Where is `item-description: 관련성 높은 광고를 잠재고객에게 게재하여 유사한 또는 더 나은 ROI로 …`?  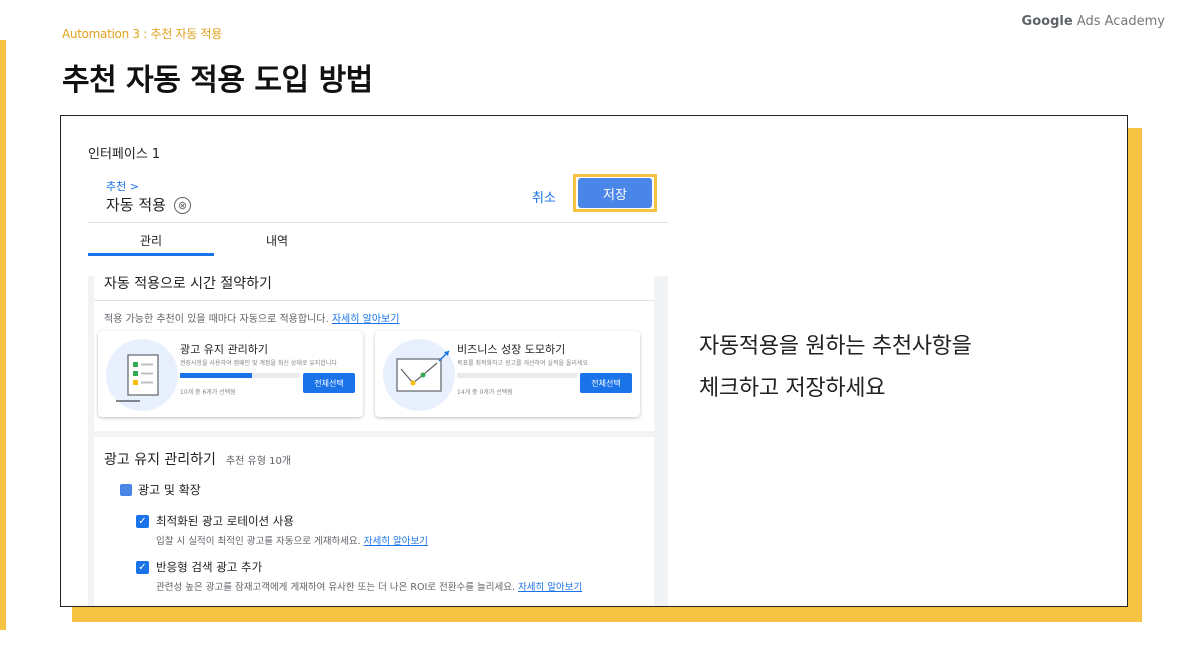 item-description: 관련성 높은 광고를 잠재고객에게 게재하여 유사한 또는 더 나은 ROI로 … is located at coordinates (369, 586).